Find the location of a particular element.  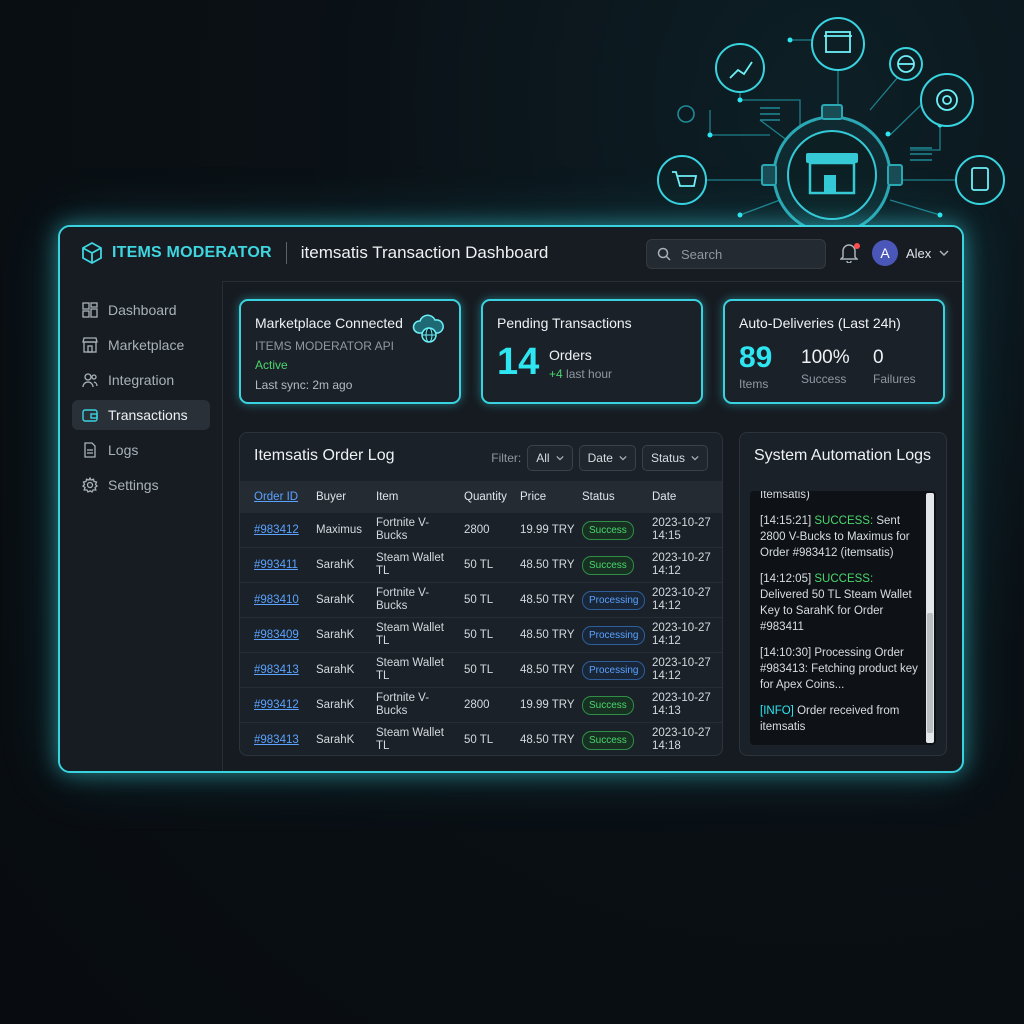

log-time: [14:10:30] is located at coordinates (786, 653).